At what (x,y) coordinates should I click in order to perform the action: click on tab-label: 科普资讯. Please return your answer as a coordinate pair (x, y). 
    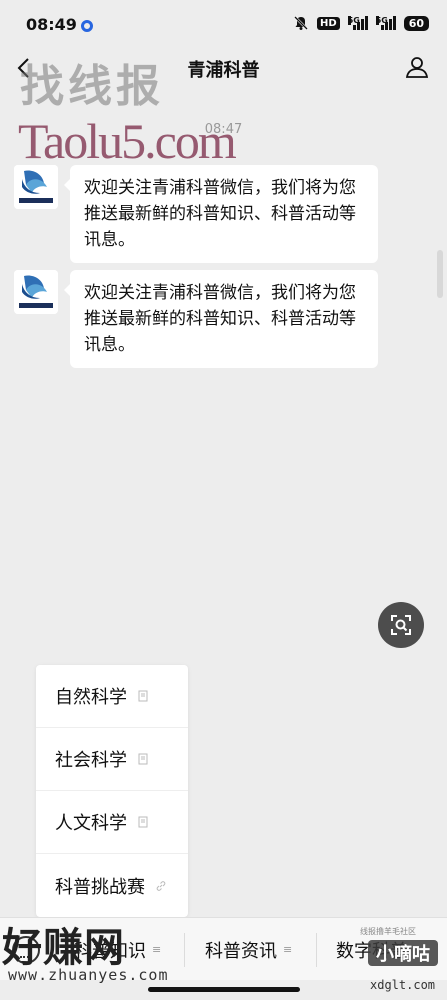
    Looking at the image, I should click on (241, 951).